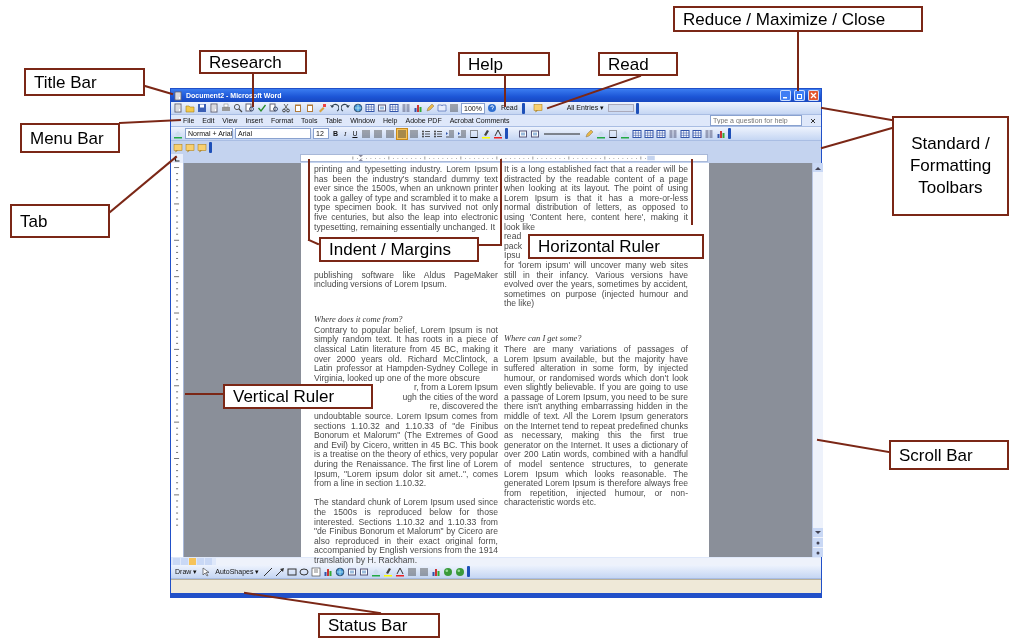 Image resolution: width=1009 pixels, height=639 pixels. I want to click on paragraph: undoubtable source. Lorem Ipsum comes from sections 1.10.32 and 1.10.33 of "de Finibus Bonorum et Malorum" (The Extremes of Good and Evil) by Cicero, written in 45 BC. This book is a treatise on the theory of ethics, very popular during the Renaissance. The first line of Lorem Ipsum, "Lorem ipsum dolor sit amet..", comes from a line in section 1.10.32., so click(406, 450).